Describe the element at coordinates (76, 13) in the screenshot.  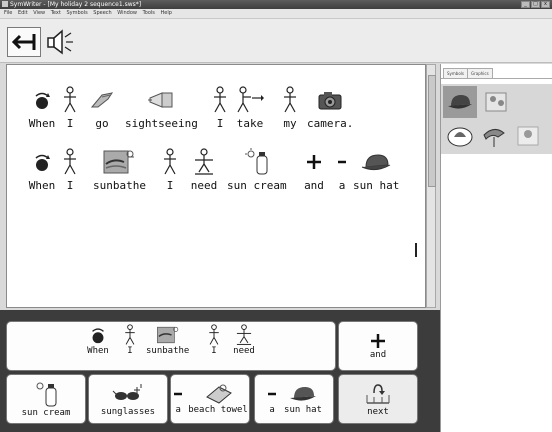
I see `menu-symbols: Symbols` at that location.